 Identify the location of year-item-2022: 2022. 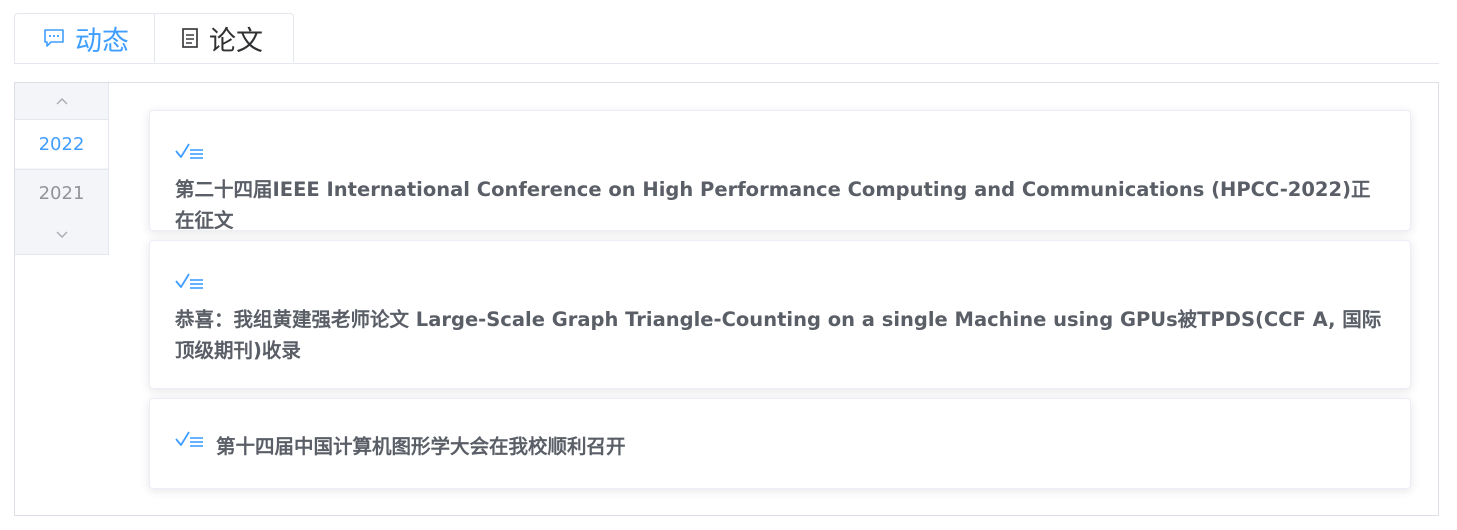
(61, 144).